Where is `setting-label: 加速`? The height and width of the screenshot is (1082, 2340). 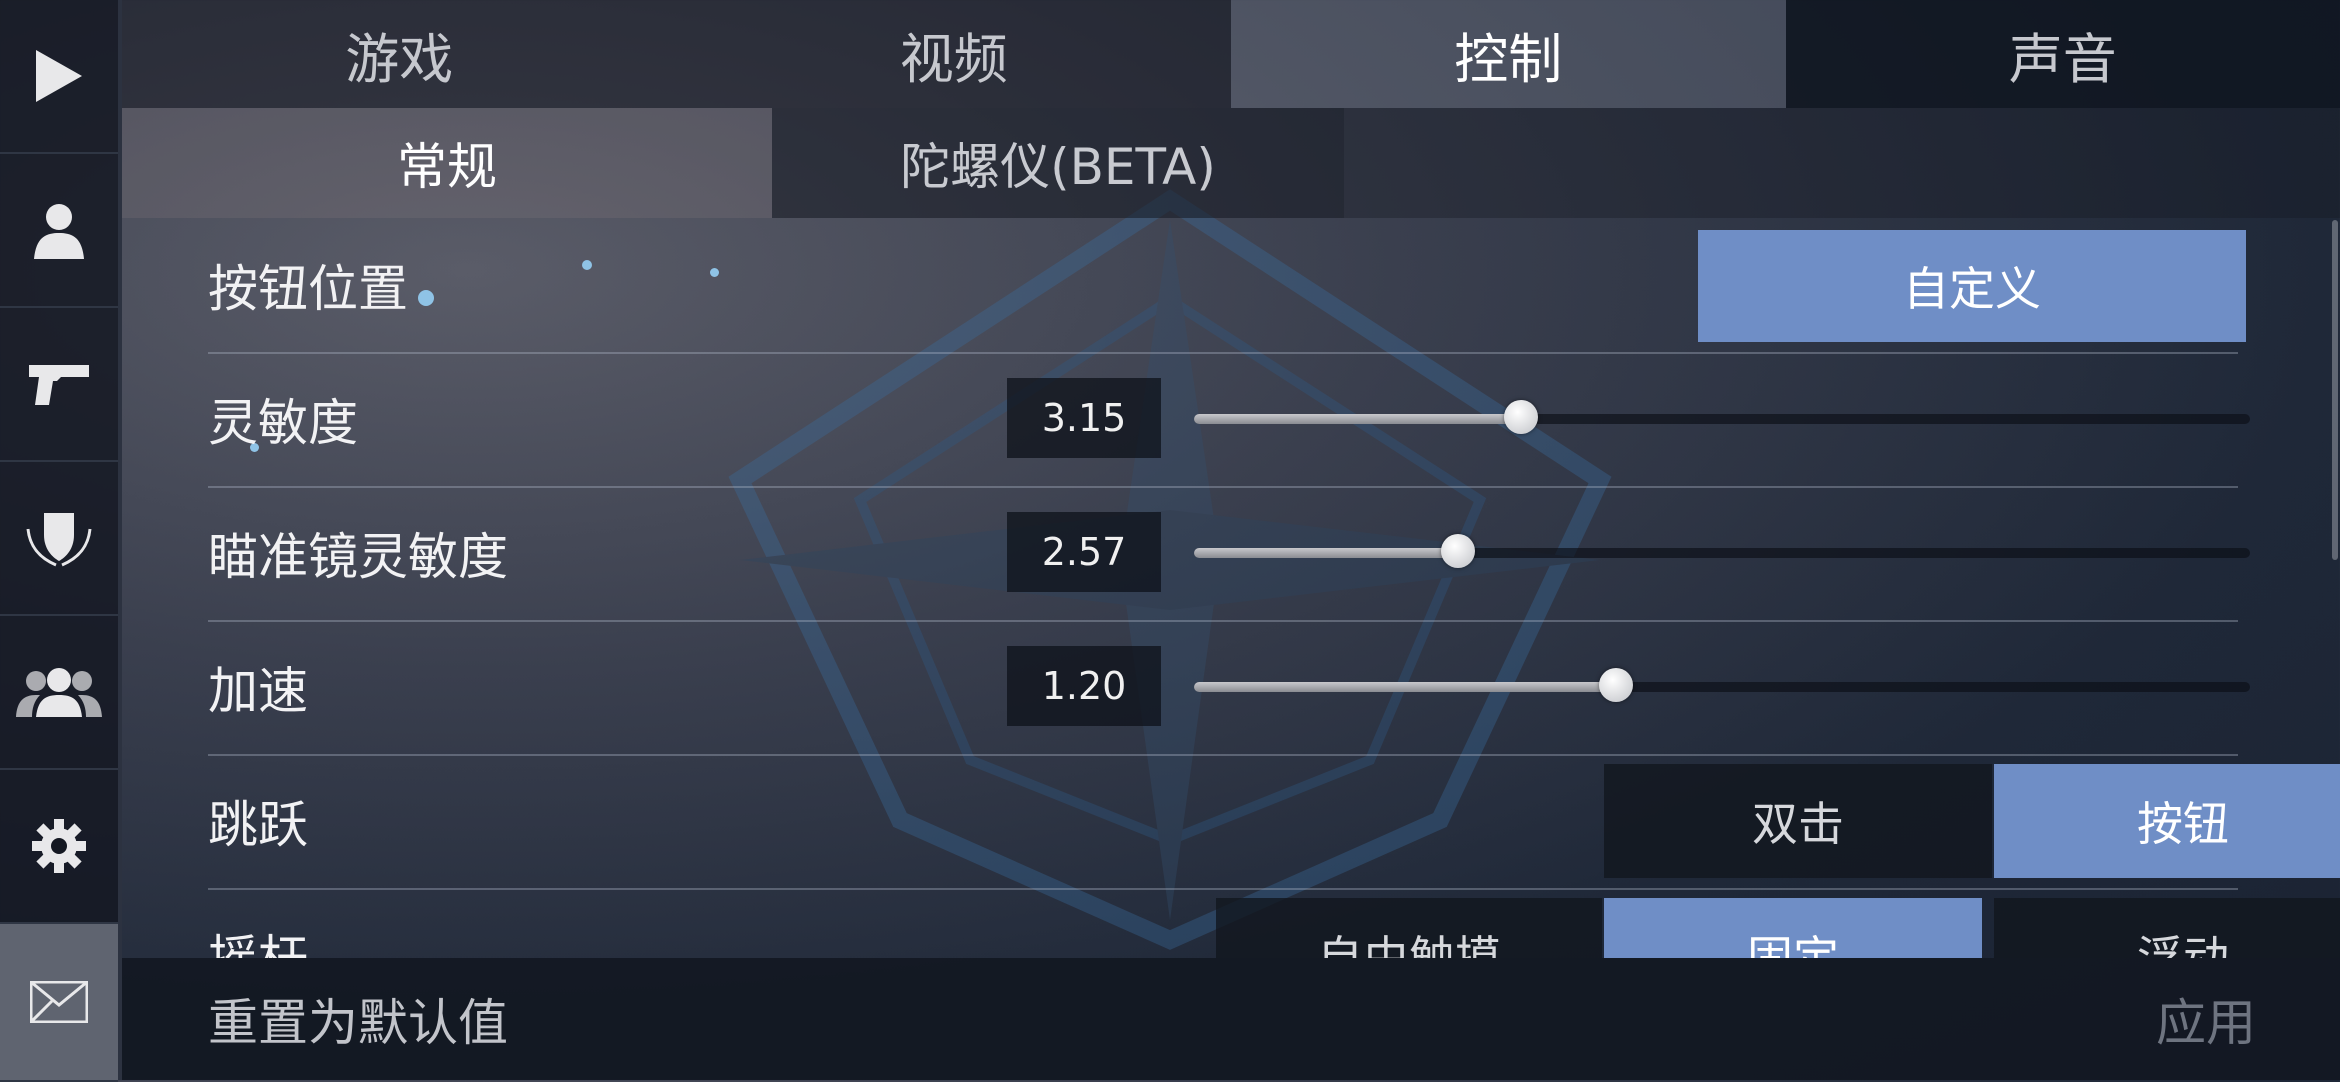 setting-label: 加速 is located at coordinates (258, 687).